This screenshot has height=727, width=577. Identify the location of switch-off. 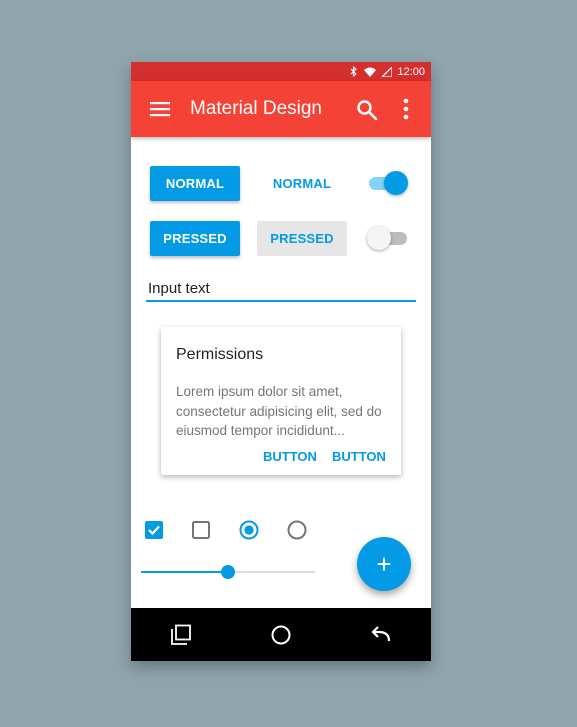
(388, 238).